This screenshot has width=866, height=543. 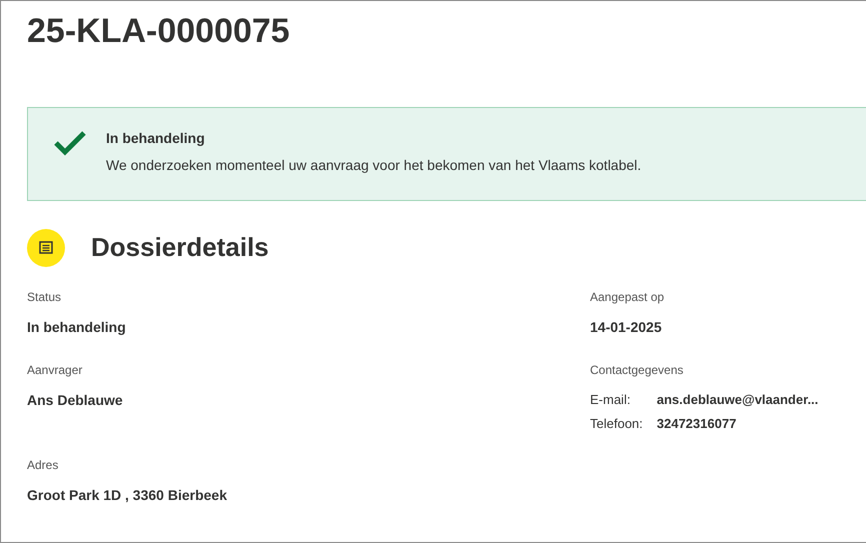 What do you see at coordinates (54, 370) in the screenshot?
I see `field-label: Aanvrager` at bounding box center [54, 370].